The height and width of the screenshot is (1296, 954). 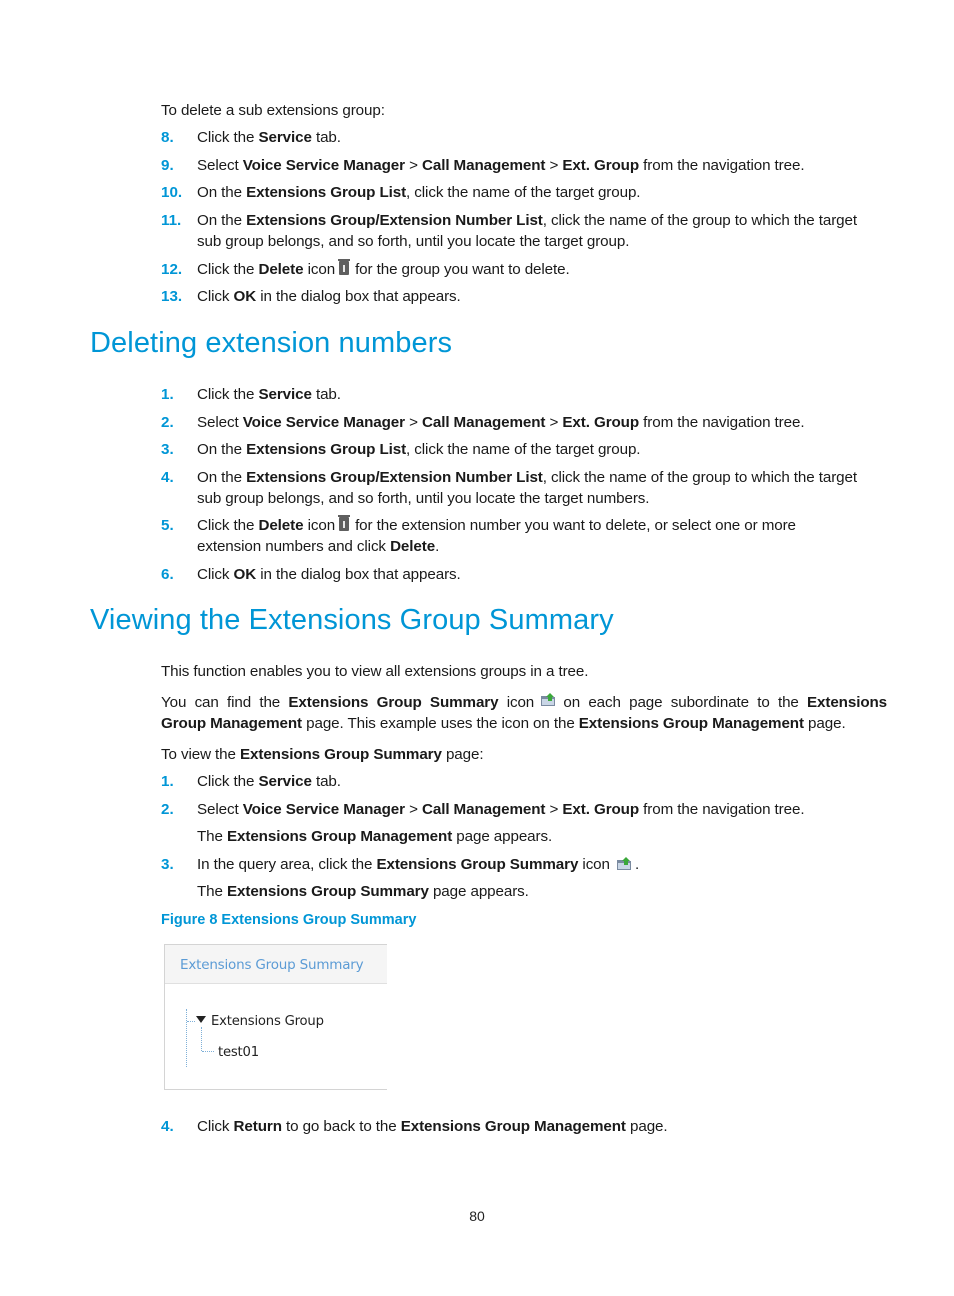 I want to click on tree-node-root: Extensions Group, so click(x=267, y=1021).